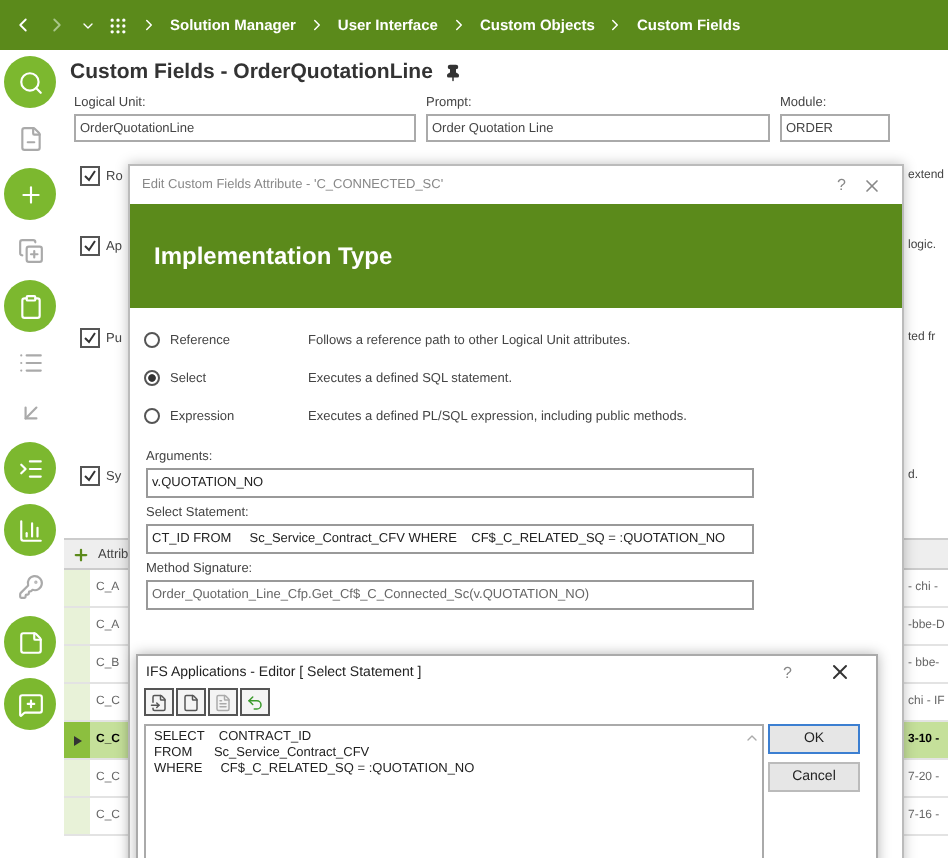  What do you see at coordinates (251, 72) in the screenshot?
I see `page-title: Custom Fields - OrderQuotationLine` at bounding box center [251, 72].